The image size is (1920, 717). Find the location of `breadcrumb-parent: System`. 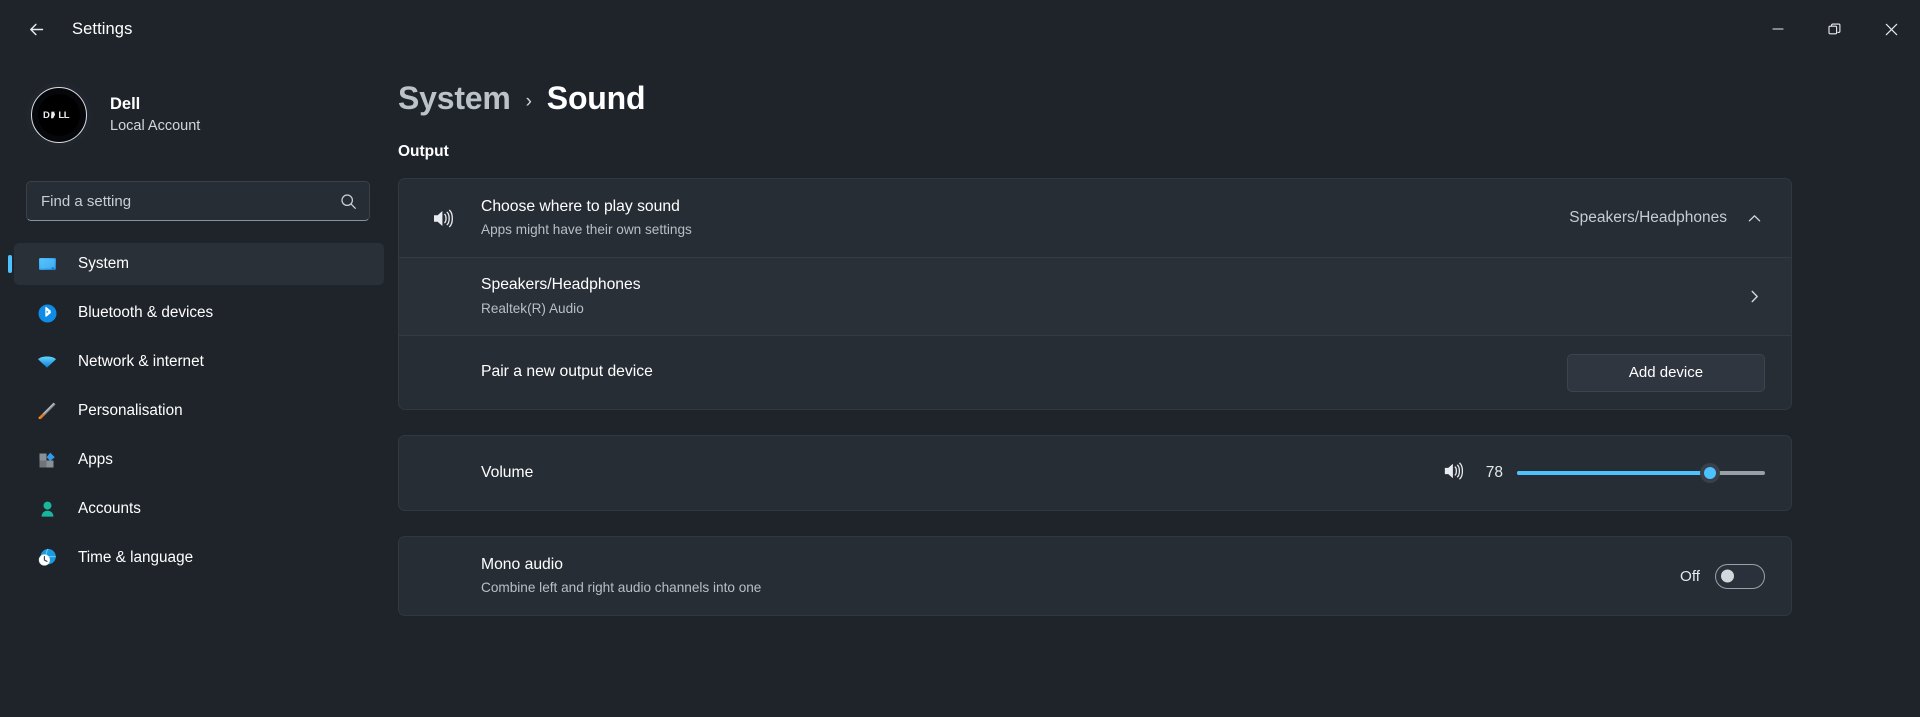

breadcrumb-parent: System is located at coordinates (454, 98).